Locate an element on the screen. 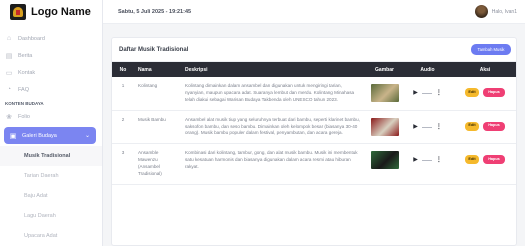 Image resolution: width=525 pixels, height=246 pixels. sidebar-item-label: Berita is located at coordinates (25, 55).